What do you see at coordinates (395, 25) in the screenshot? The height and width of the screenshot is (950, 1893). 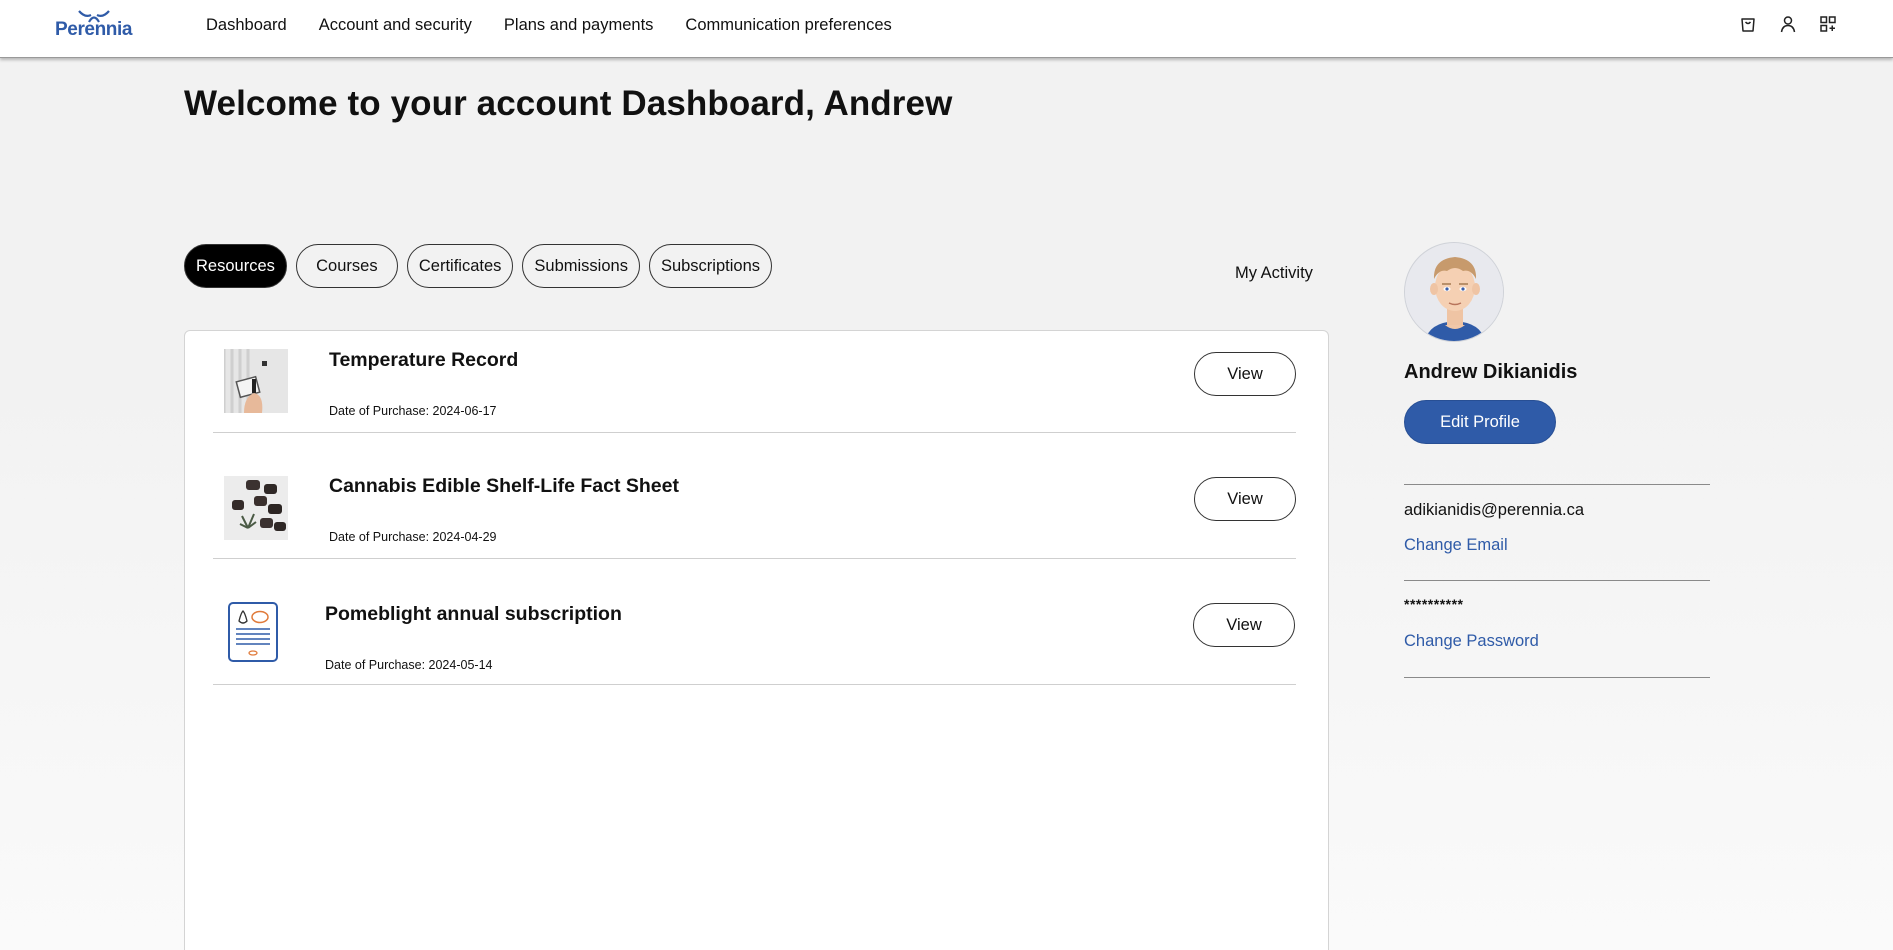 I see `nav-account-security: Account and security` at bounding box center [395, 25].